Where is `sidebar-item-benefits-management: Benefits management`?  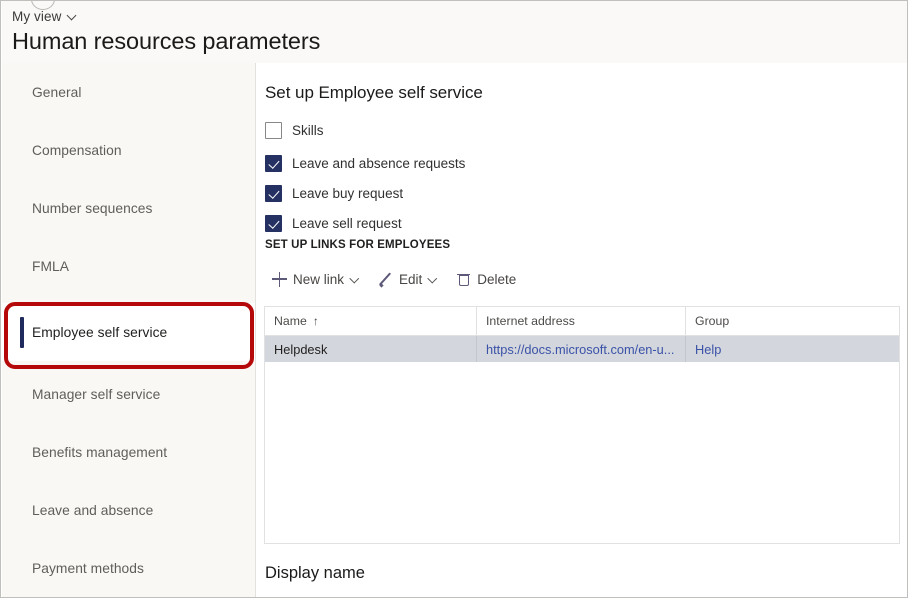 sidebar-item-benefits-management: Benefits management is located at coordinates (128, 452).